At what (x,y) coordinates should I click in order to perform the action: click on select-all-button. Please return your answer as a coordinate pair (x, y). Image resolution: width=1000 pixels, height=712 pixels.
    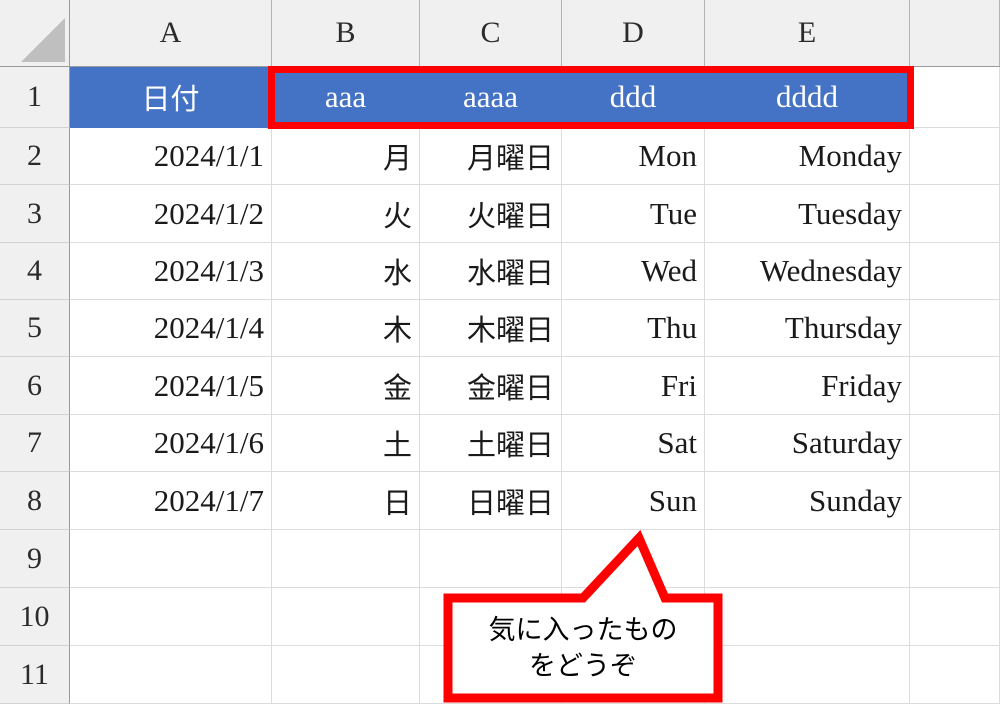
    Looking at the image, I should click on (35, 33).